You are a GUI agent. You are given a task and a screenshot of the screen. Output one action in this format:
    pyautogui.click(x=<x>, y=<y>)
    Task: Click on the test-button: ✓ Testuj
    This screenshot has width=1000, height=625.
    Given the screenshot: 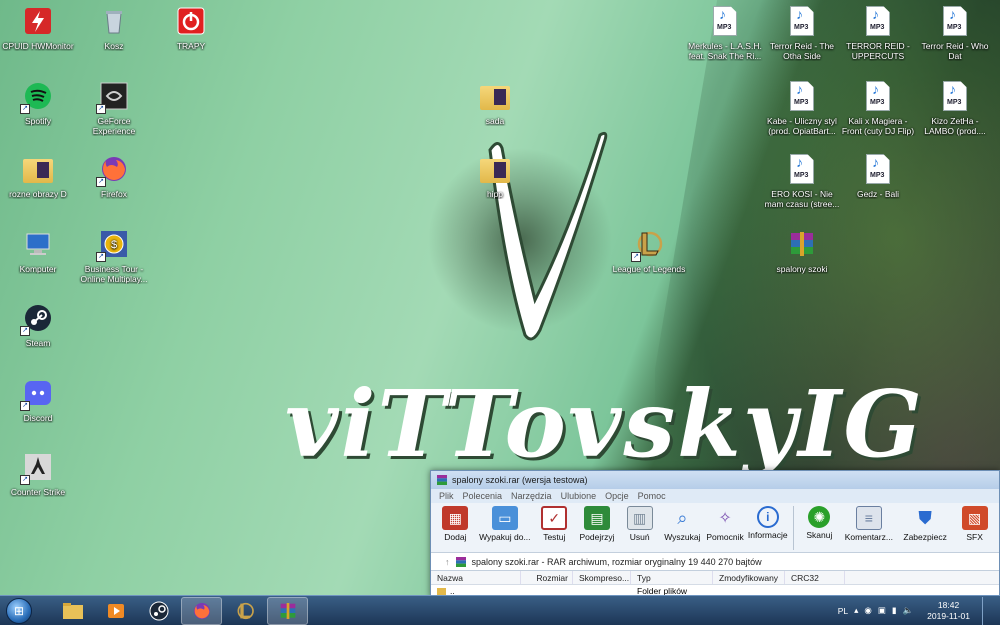 What is the action you would take?
    pyautogui.click(x=554, y=524)
    